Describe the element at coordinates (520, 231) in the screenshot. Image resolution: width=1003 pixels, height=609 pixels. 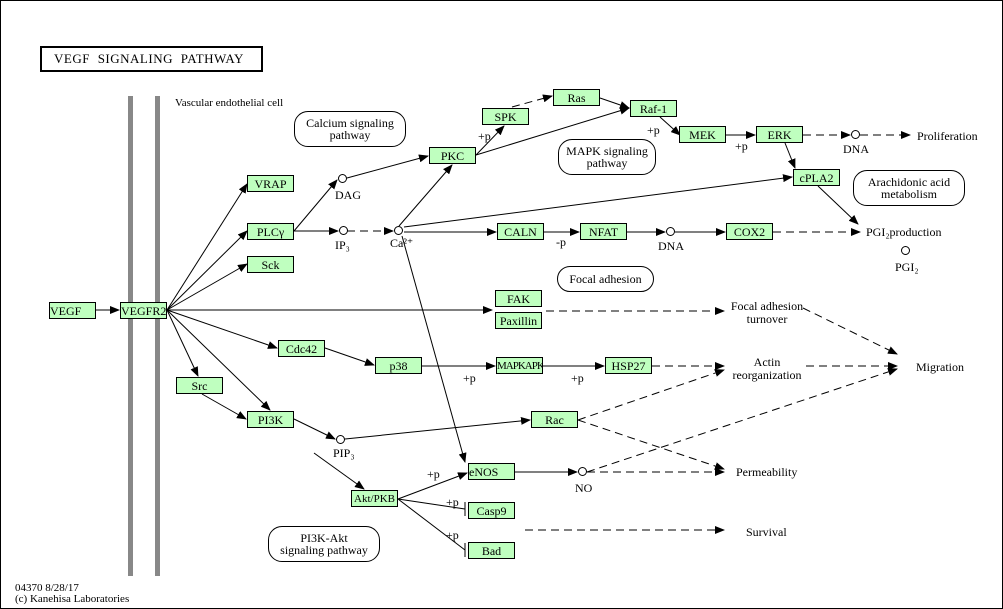
I see `gene-caln: CALN` at that location.